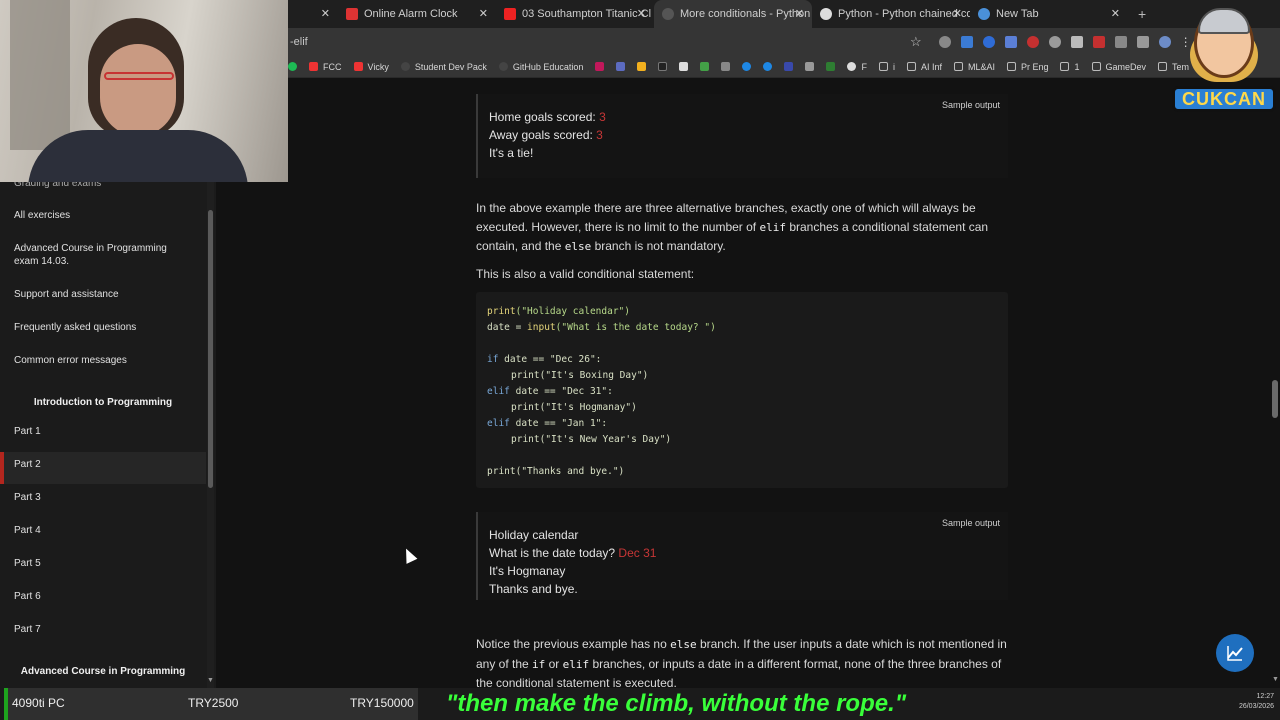  I want to click on shield-extension-icon, so click(1076, 42).